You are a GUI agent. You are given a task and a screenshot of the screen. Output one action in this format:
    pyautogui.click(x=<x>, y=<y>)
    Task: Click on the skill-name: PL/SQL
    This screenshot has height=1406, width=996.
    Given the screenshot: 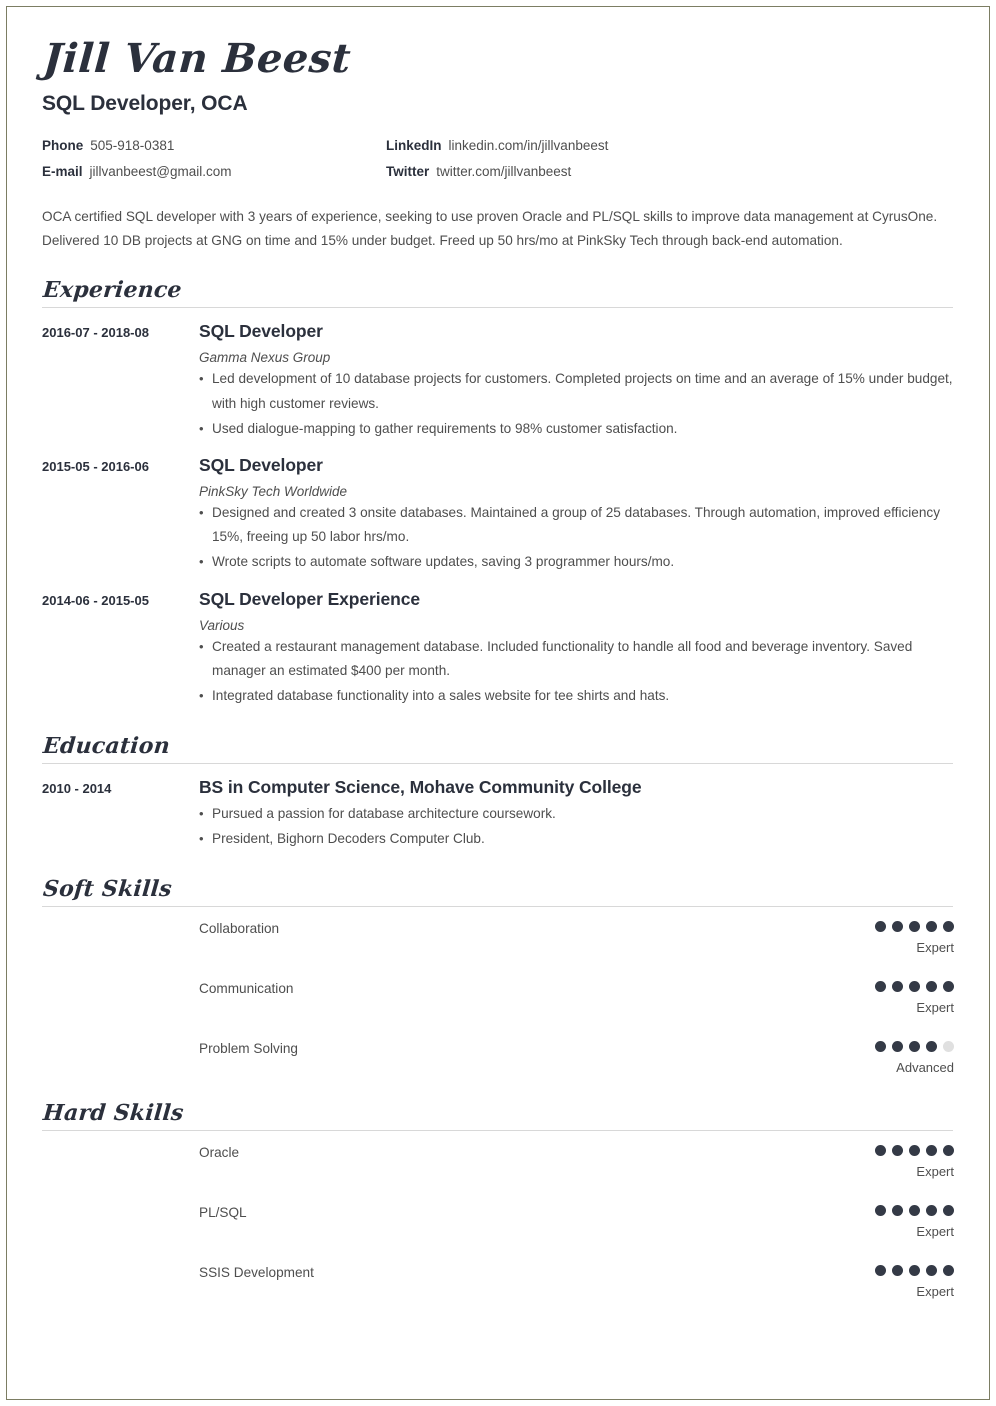 What is the action you would take?
    pyautogui.click(x=223, y=1213)
    